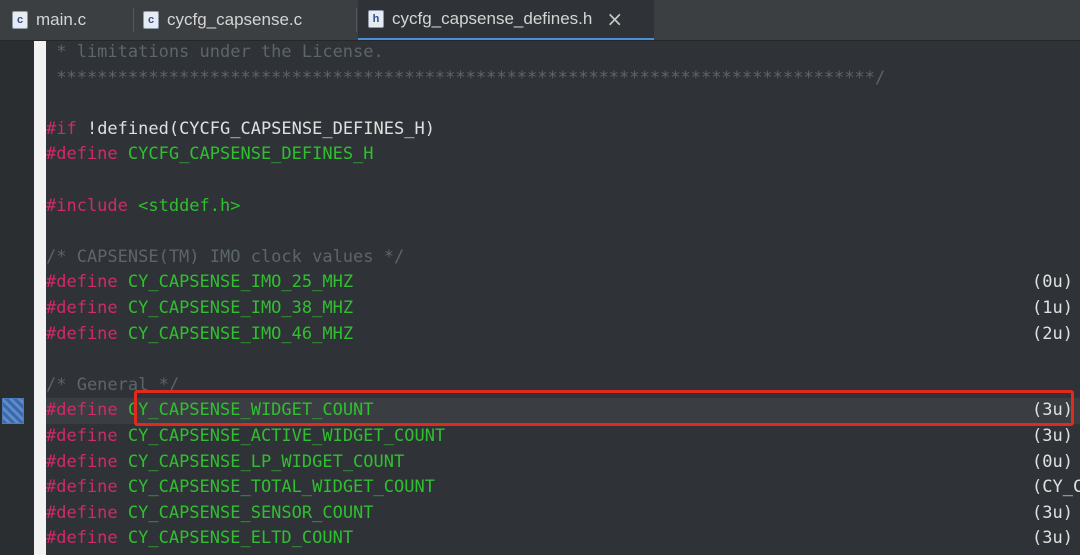 Image resolution: width=1080 pixels, height=555 pixels. I want to click on code-line: /* CAPSENSE(TM) IMO clock values */, so click(563, 258).